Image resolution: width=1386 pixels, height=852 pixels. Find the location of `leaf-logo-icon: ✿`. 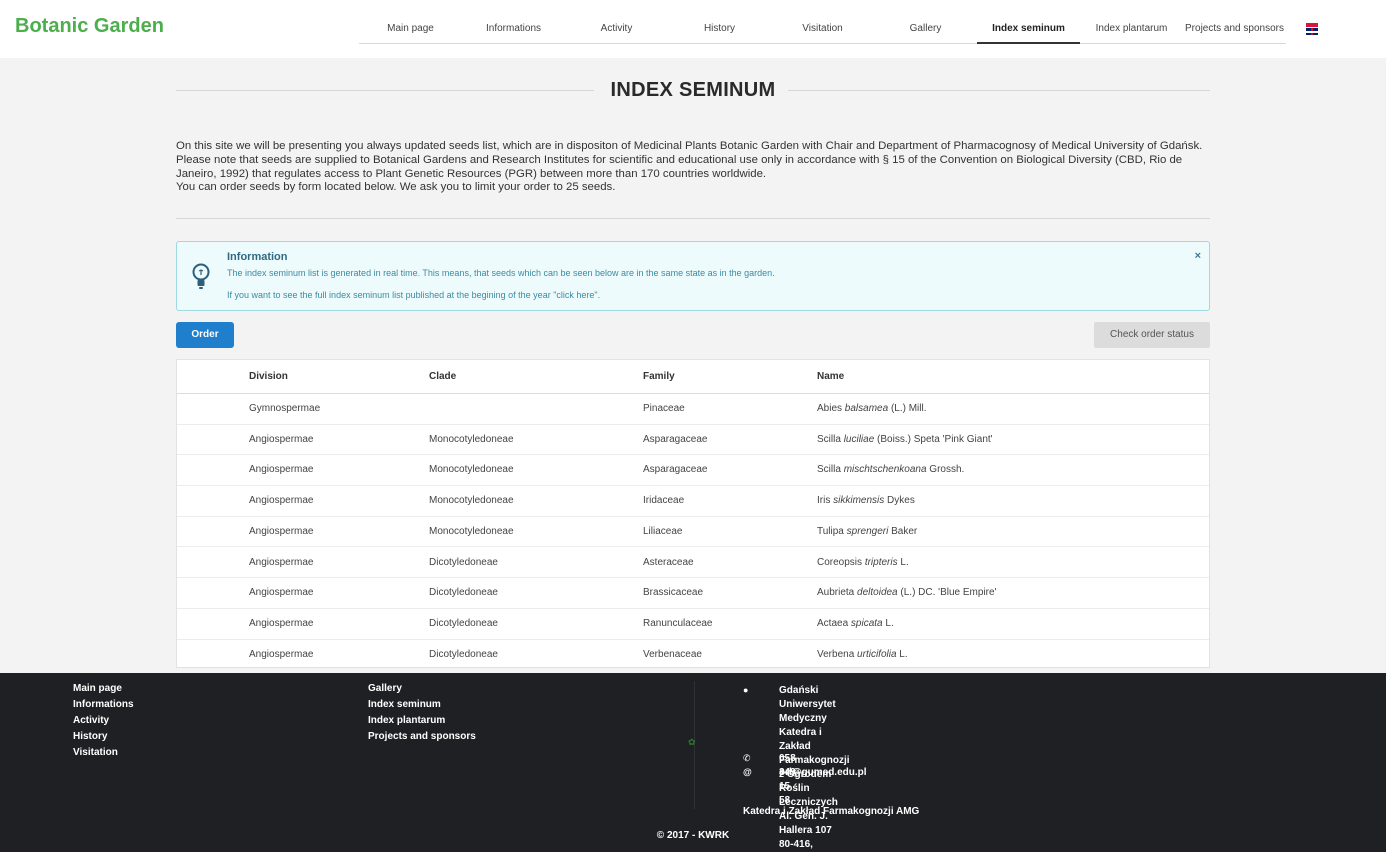

leaf-logo-icon: ✿ is located at coordinates (692, 742).